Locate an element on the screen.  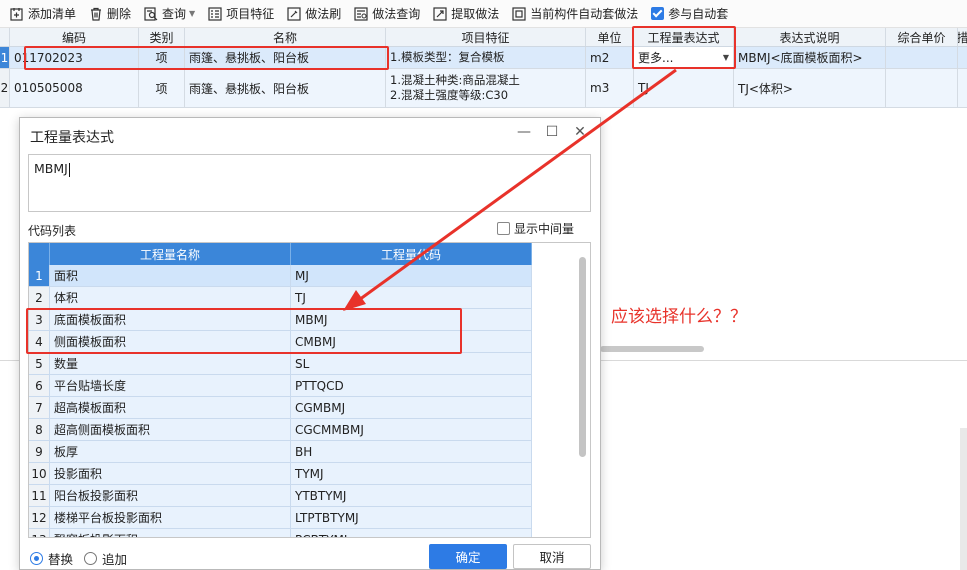
list-item-number: 3 is located at coordinates (39, 319).